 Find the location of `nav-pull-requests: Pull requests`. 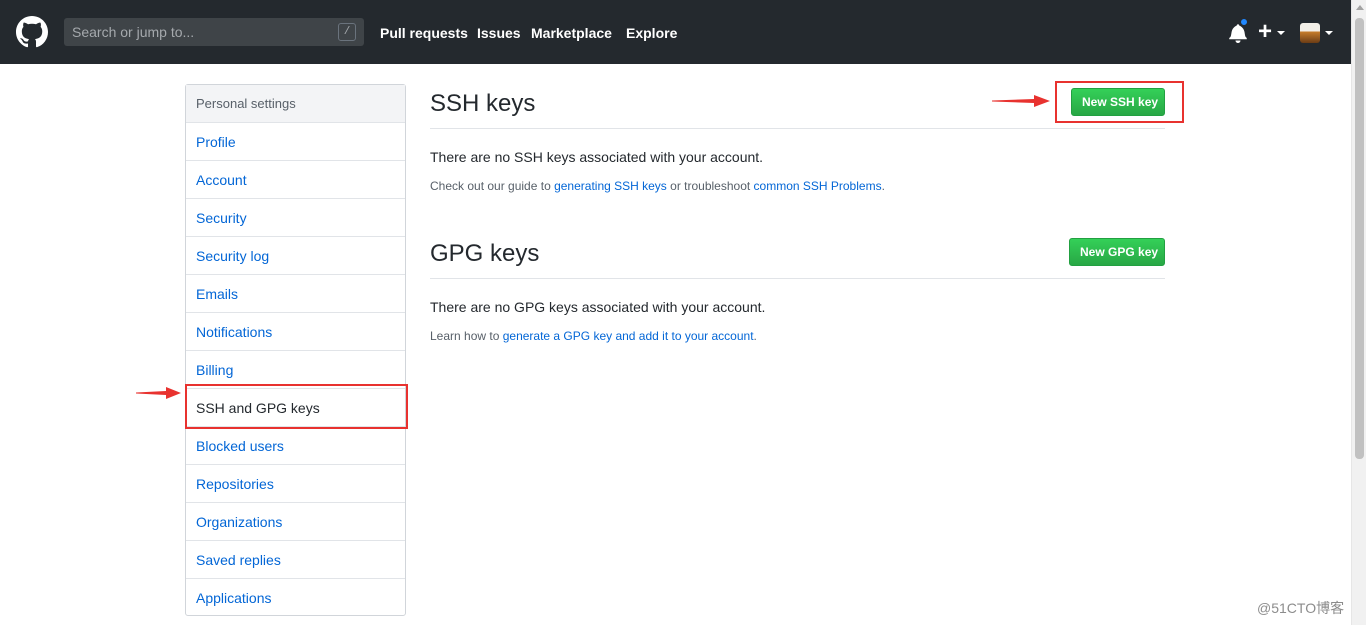

nav-pull-requests: Pull requests is located at coordinates (424, 33).